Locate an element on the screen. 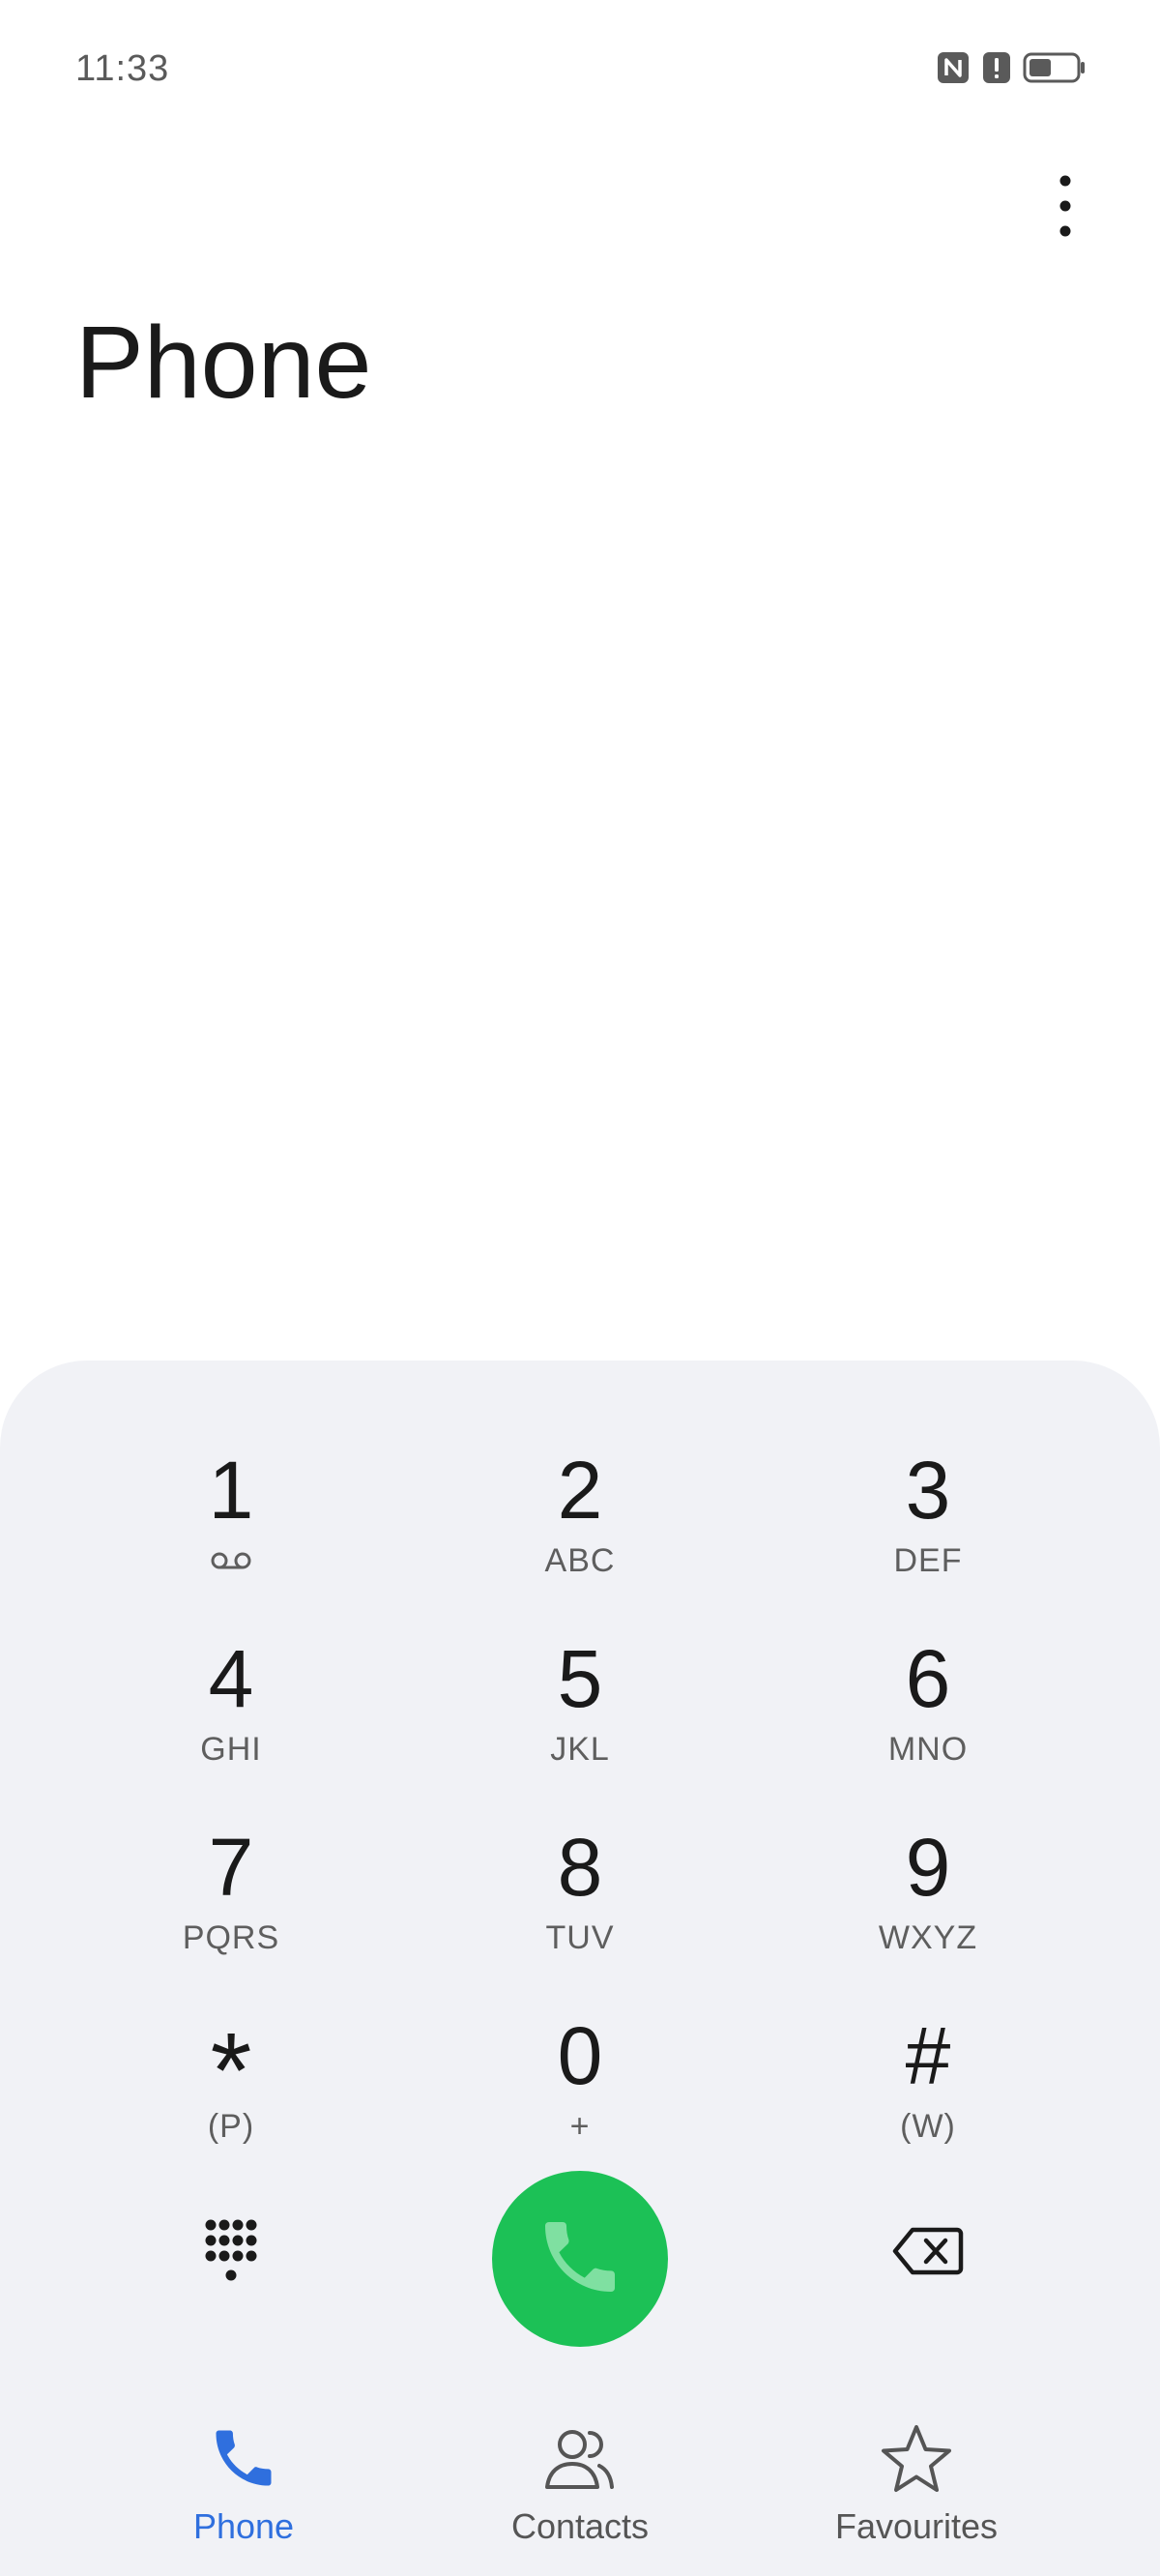 The width and height of the screenshot is (1160, 2576). key-digit: 6 is located at coordinates (928, 1678).